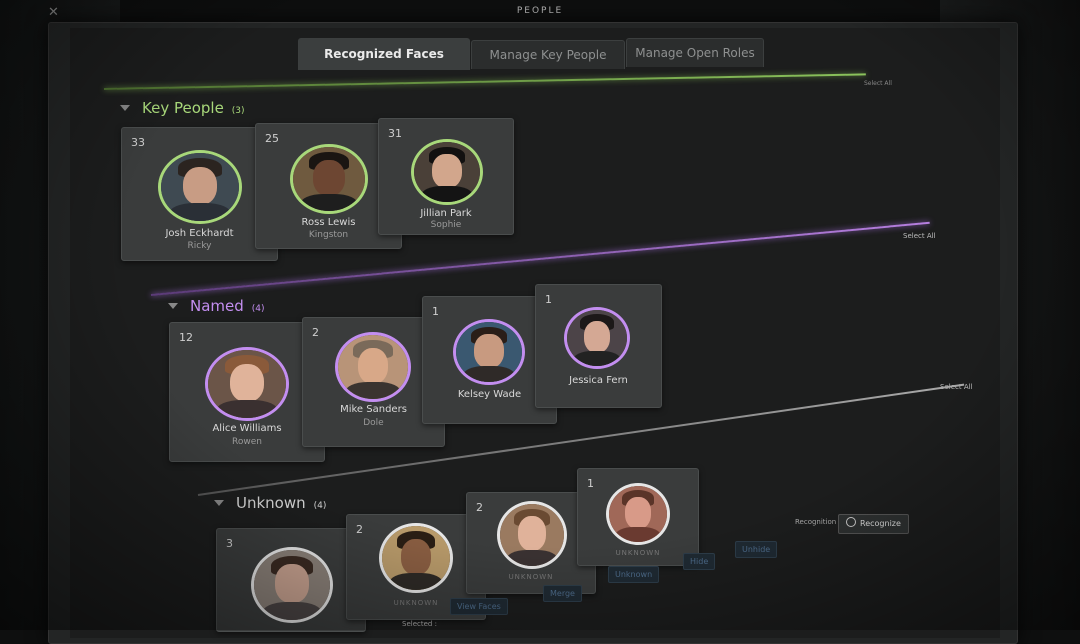  I want to click on section-title: Key People, so click(183, 108).